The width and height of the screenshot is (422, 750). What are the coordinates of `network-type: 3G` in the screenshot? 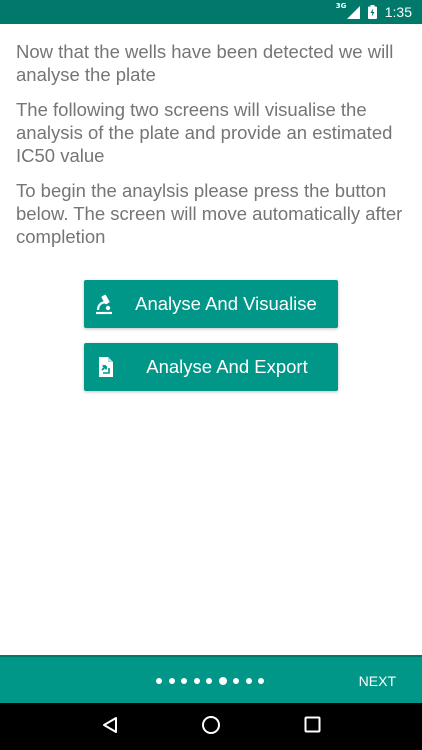 It's located at (341, 6).